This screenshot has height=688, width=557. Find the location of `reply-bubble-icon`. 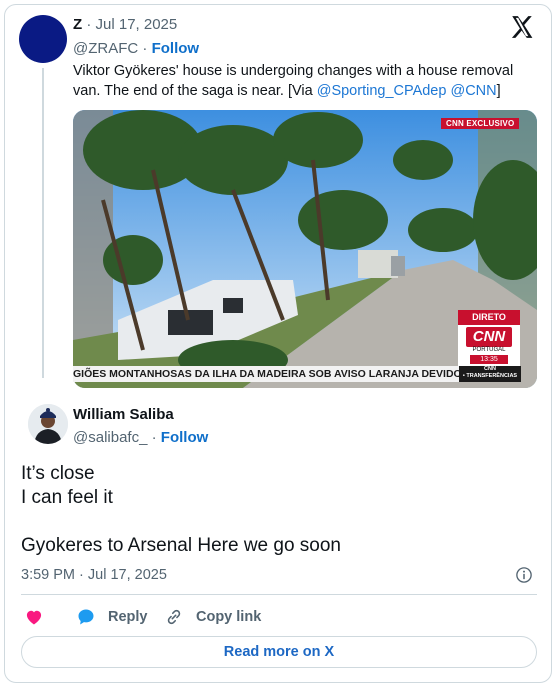

reply-bubble-icon is located at coordinates (86, 617).